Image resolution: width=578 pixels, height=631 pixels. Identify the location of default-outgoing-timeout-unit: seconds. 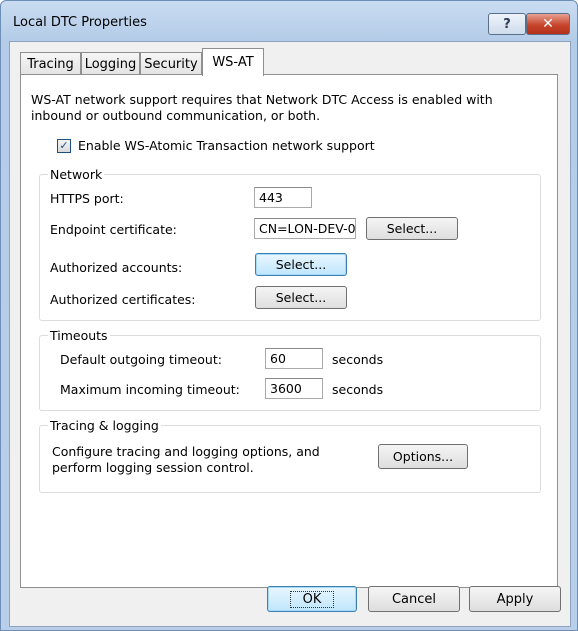
(358, 359).